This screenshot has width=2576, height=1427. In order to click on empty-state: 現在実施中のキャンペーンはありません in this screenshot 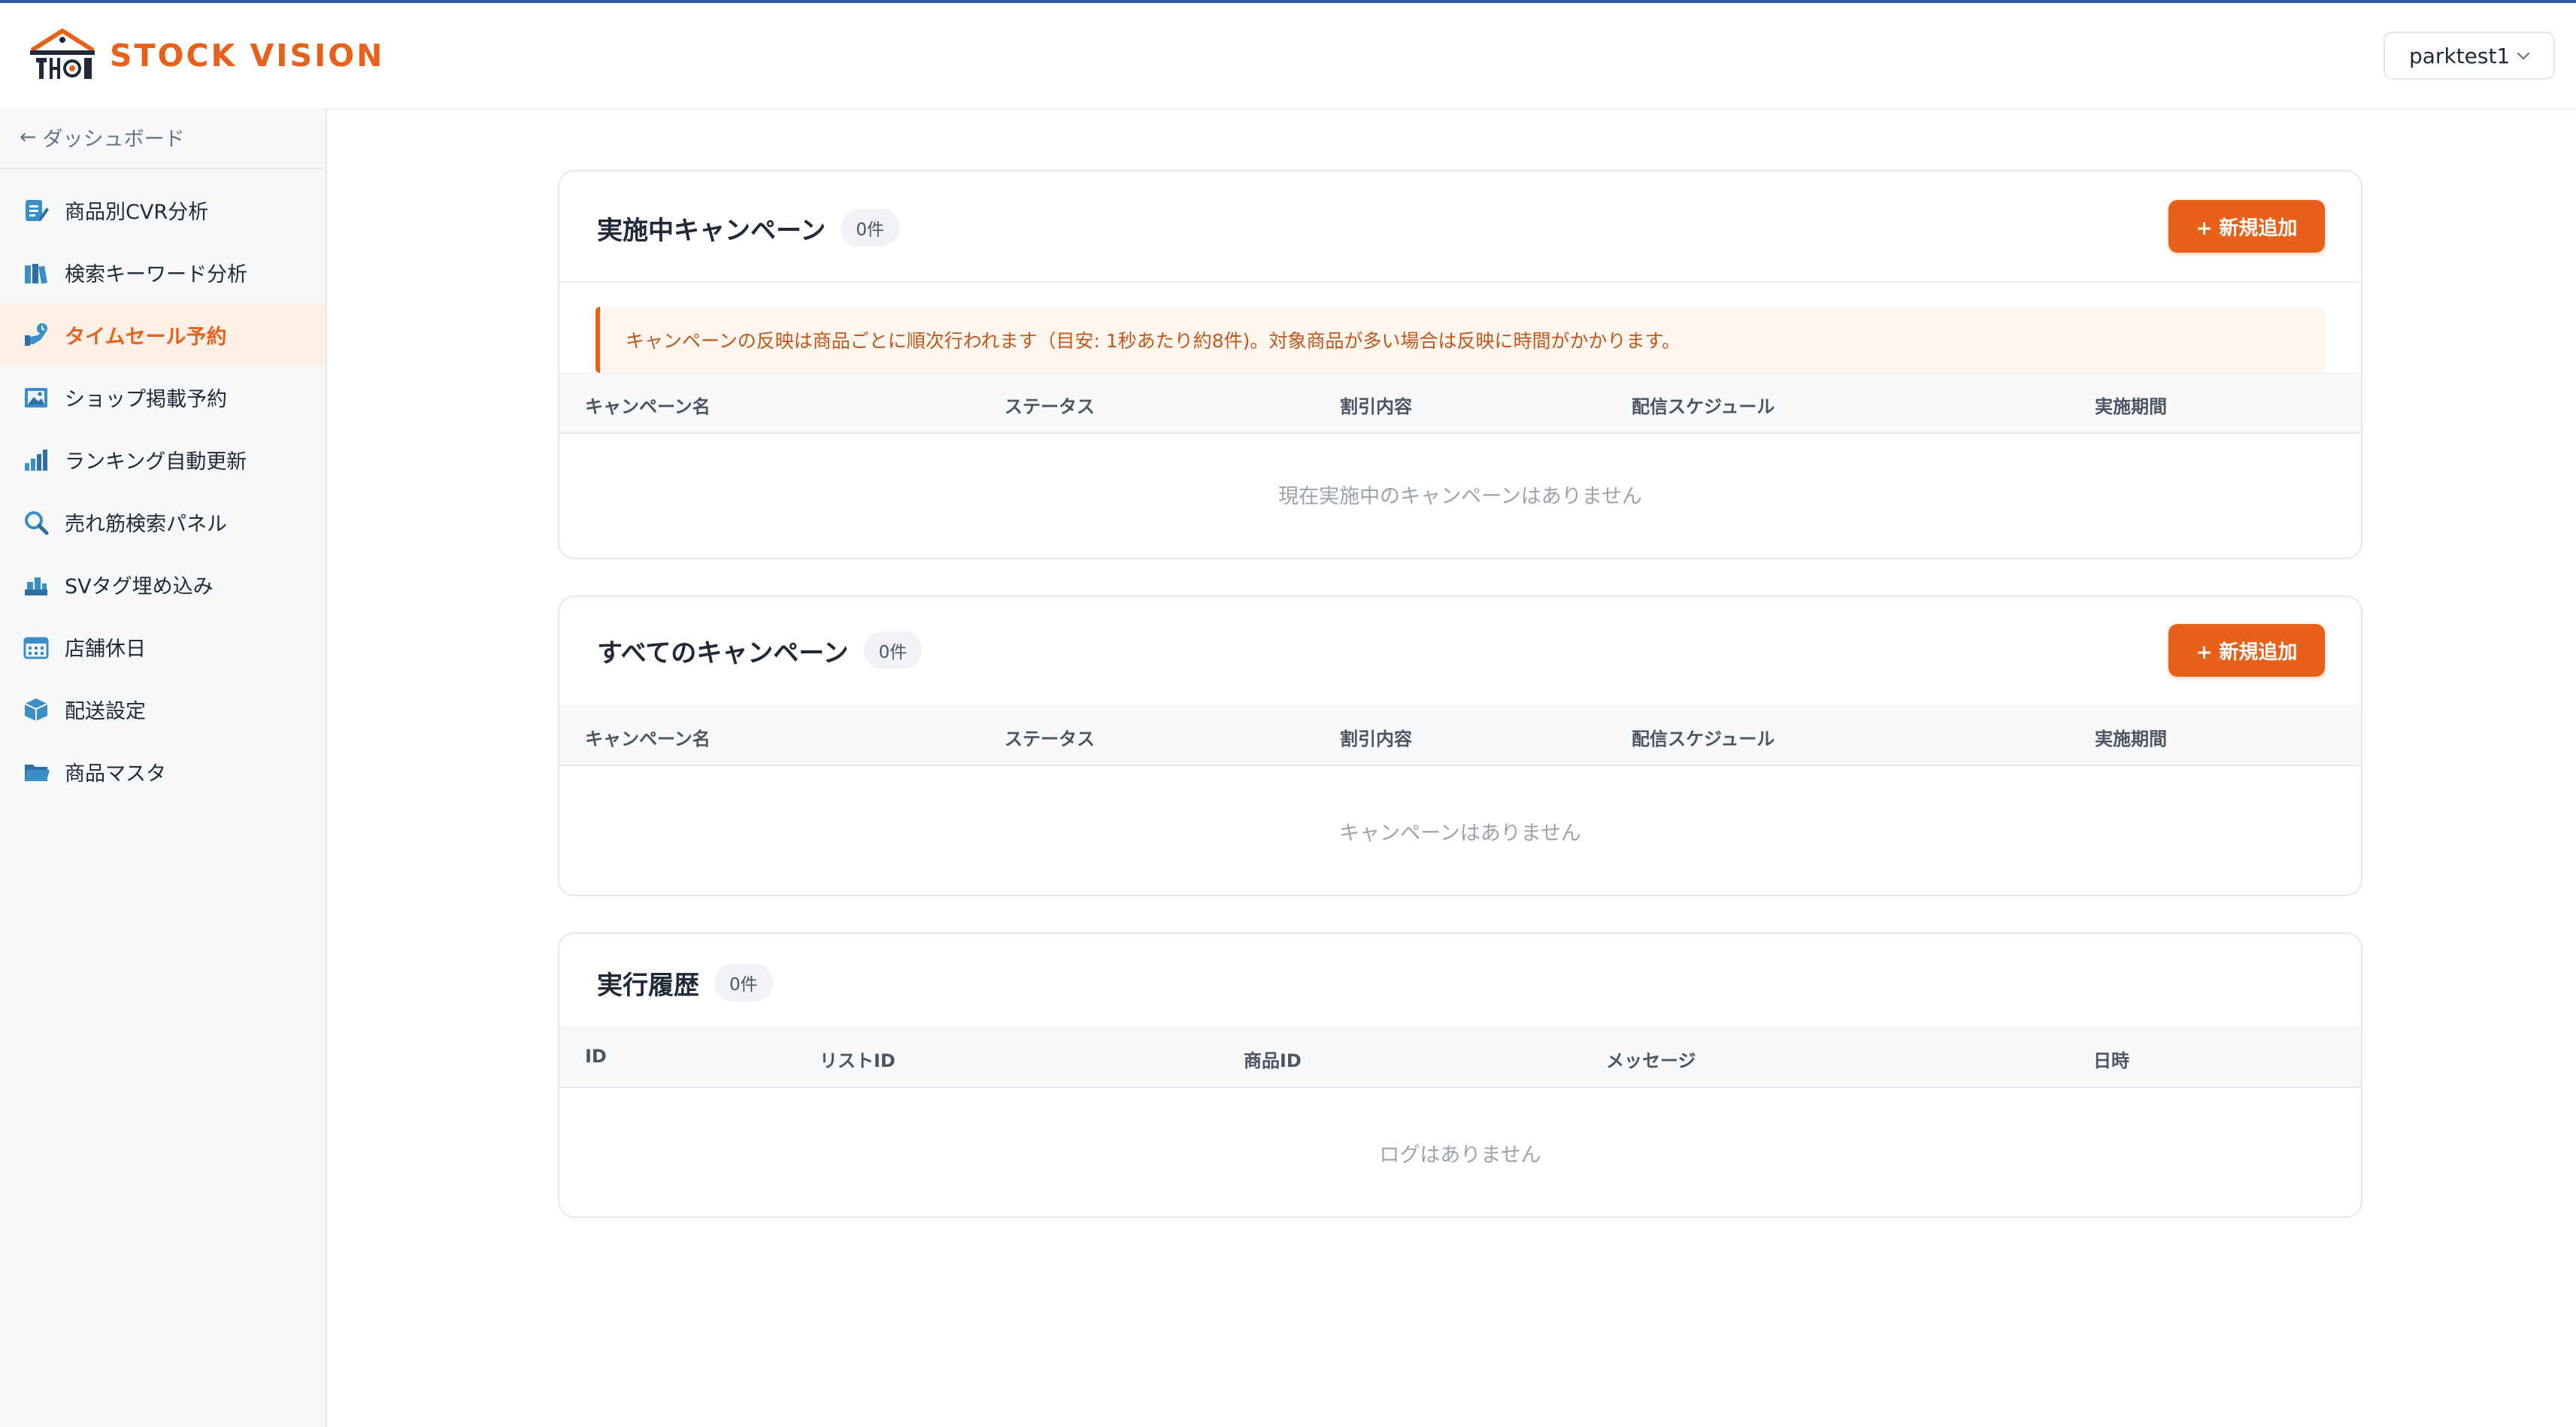, I will do `click(1460, 497)`.